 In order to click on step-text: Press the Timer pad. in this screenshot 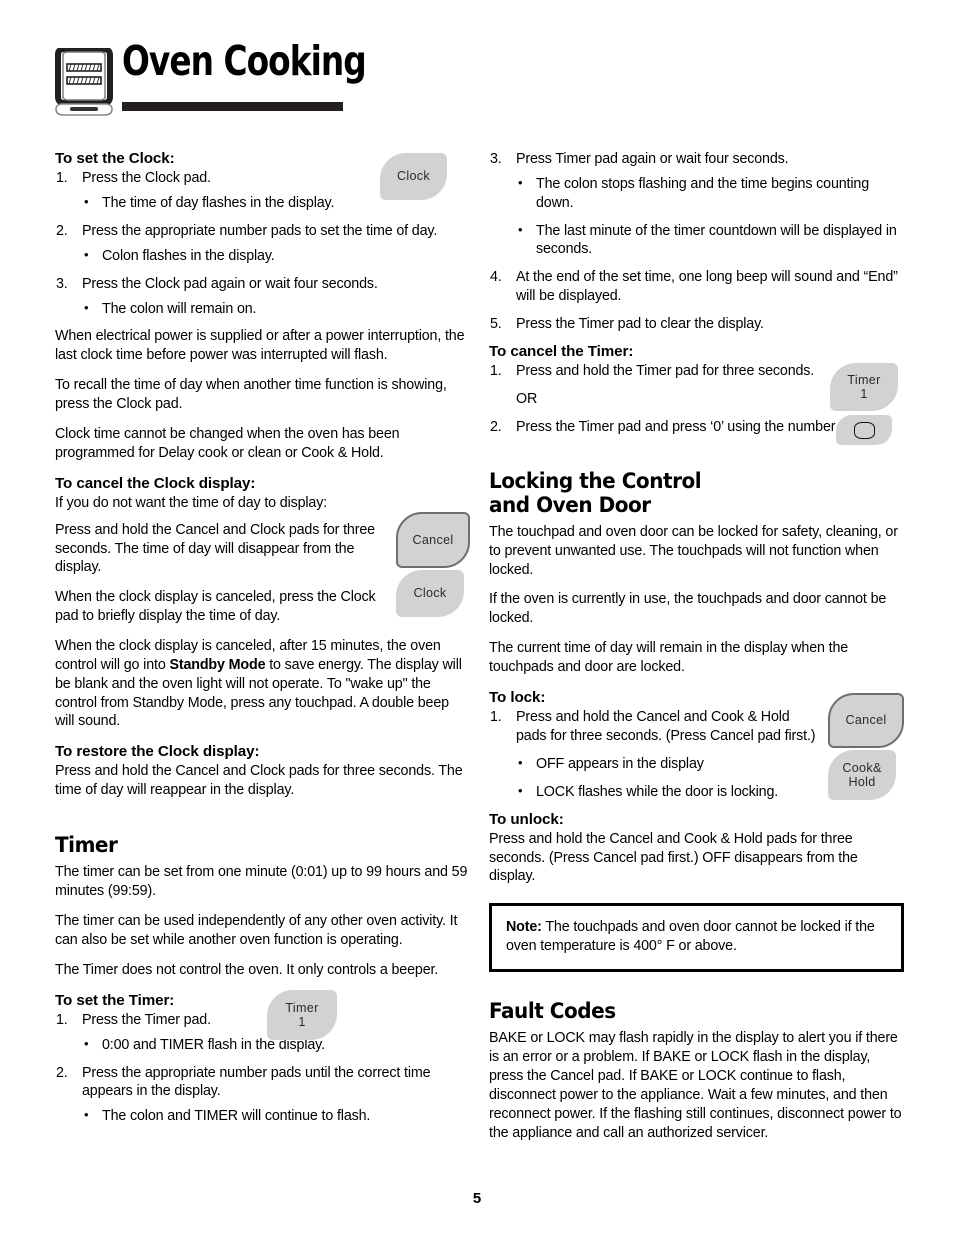, I will do `click(146, 1019)`.